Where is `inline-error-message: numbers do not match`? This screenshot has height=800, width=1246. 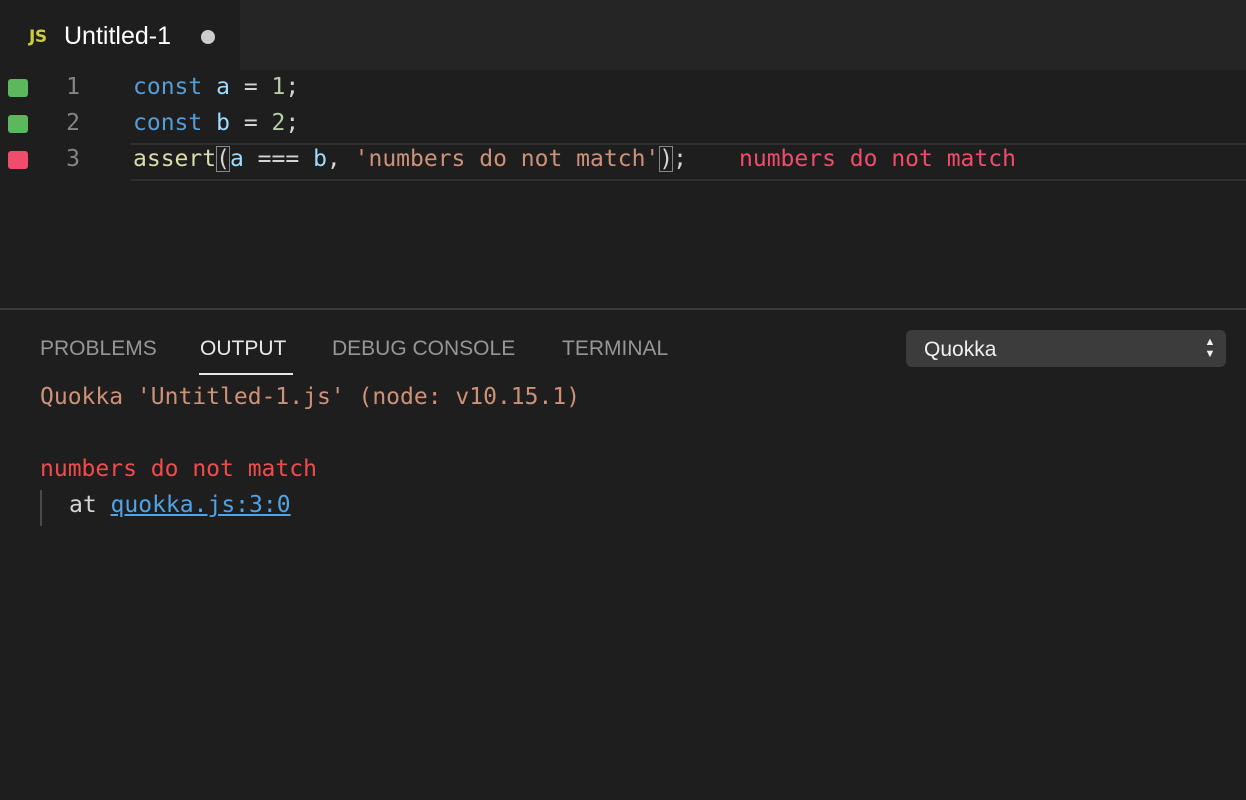
inline-error-message: numbers do not match is located at coordinates (877, 159).